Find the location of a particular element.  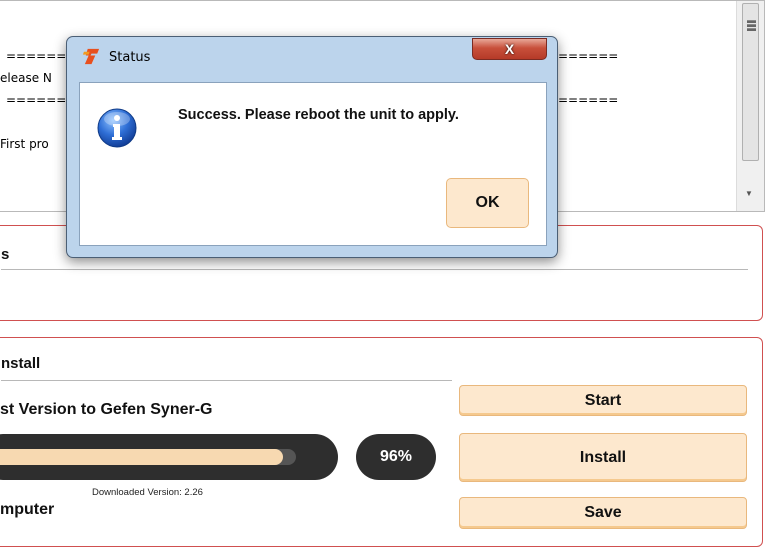

notes-scrollbar: ▬ ▬ ▬ ▼ is located at coordinates (750, 106).